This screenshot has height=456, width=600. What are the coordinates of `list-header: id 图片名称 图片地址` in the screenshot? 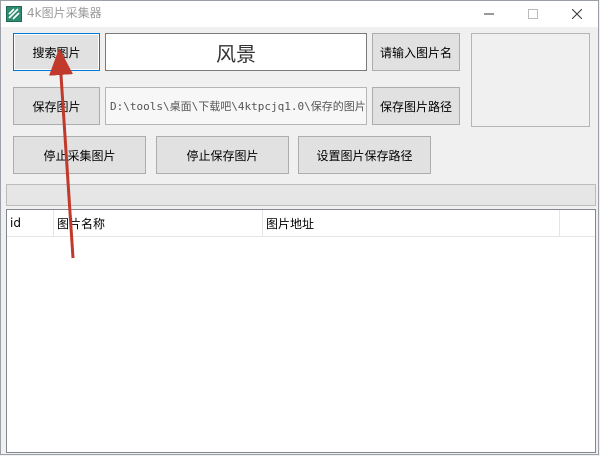 It's located at (301, 223).